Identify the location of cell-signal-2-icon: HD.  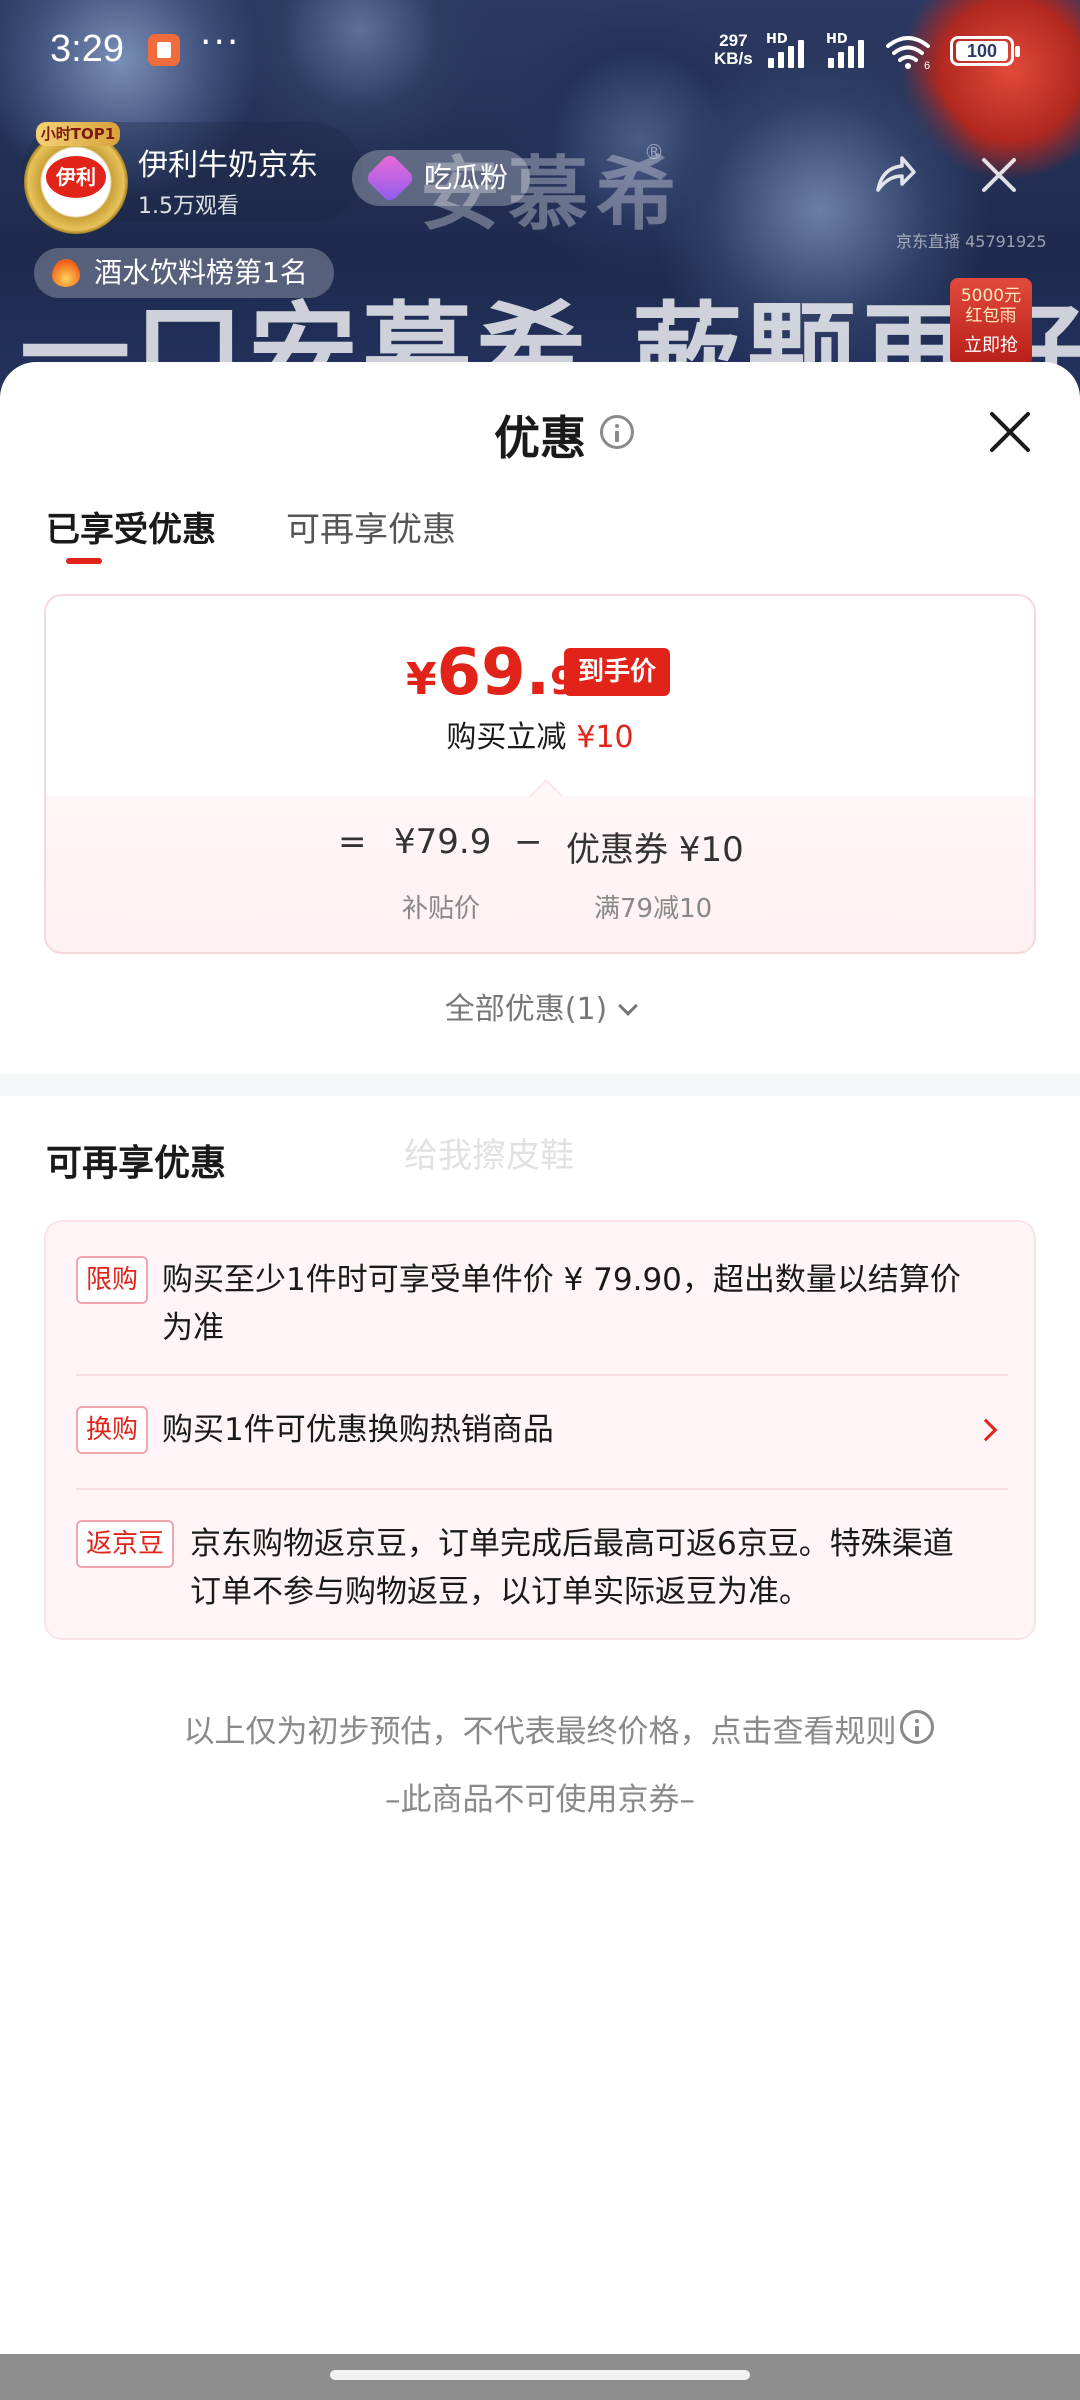
(849, 50).